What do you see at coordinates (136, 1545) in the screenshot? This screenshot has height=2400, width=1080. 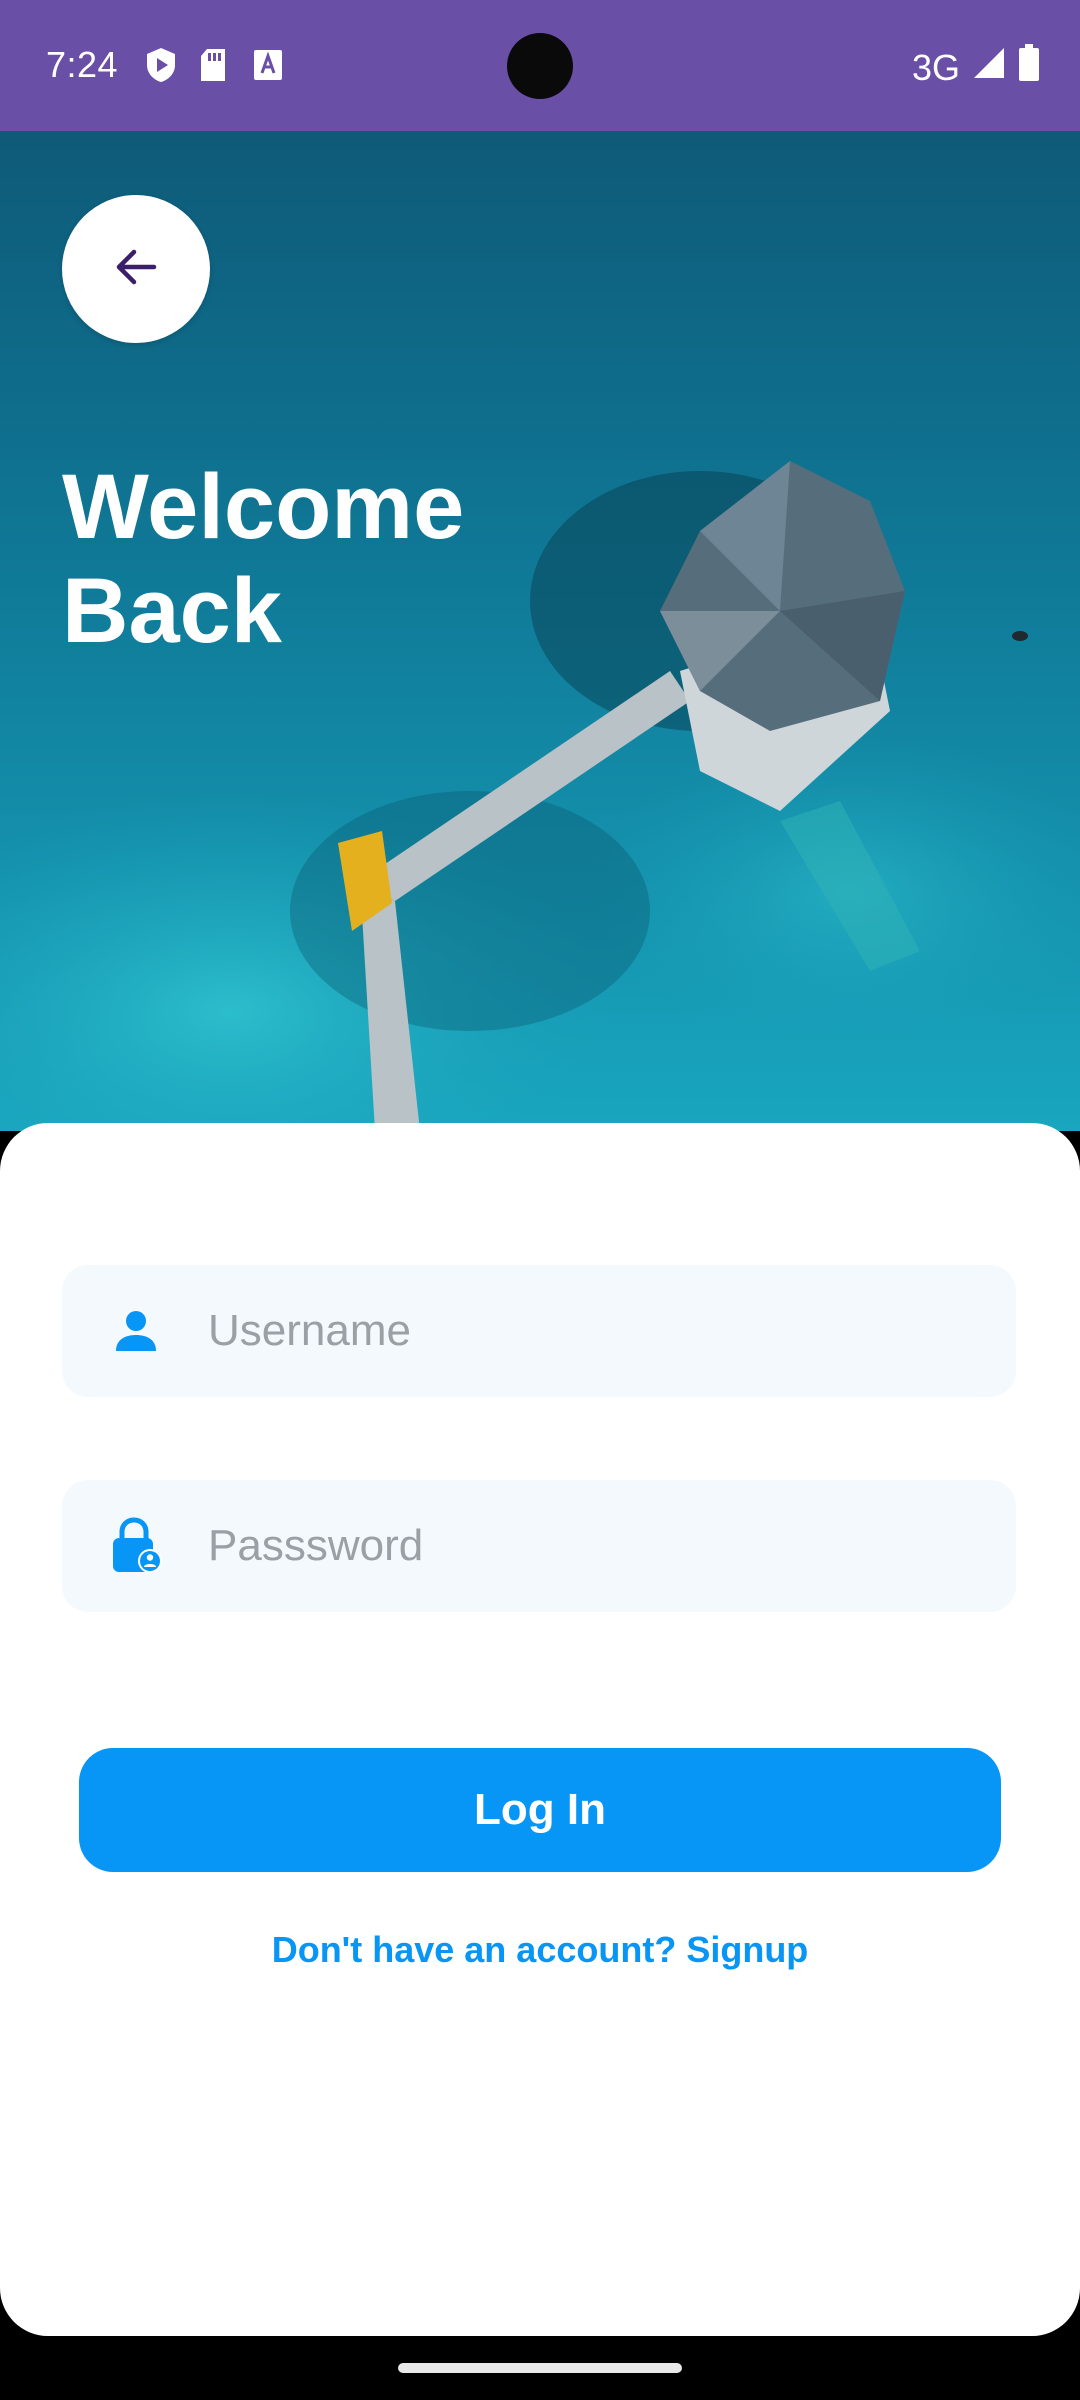 I see `lock-person-icon` at bounding box center [136, 1545].